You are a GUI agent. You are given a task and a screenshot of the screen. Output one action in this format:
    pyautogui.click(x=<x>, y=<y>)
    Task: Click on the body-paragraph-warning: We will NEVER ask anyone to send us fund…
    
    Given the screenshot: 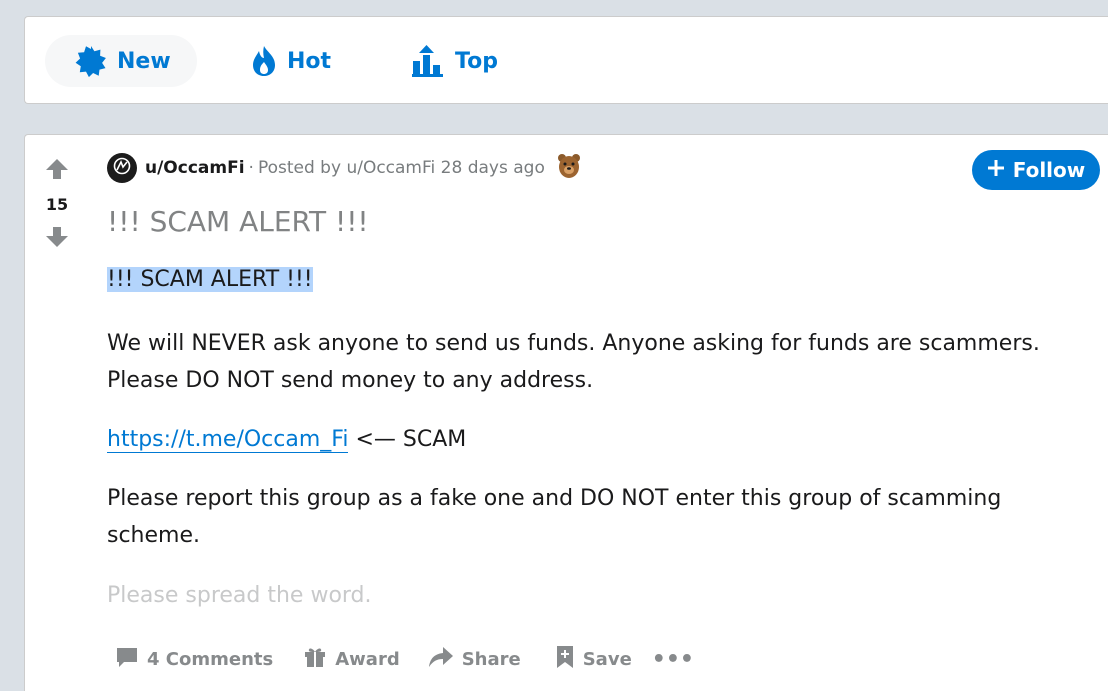 What is the action you would take?
    pyautogui.click(x=573, y=362)
    